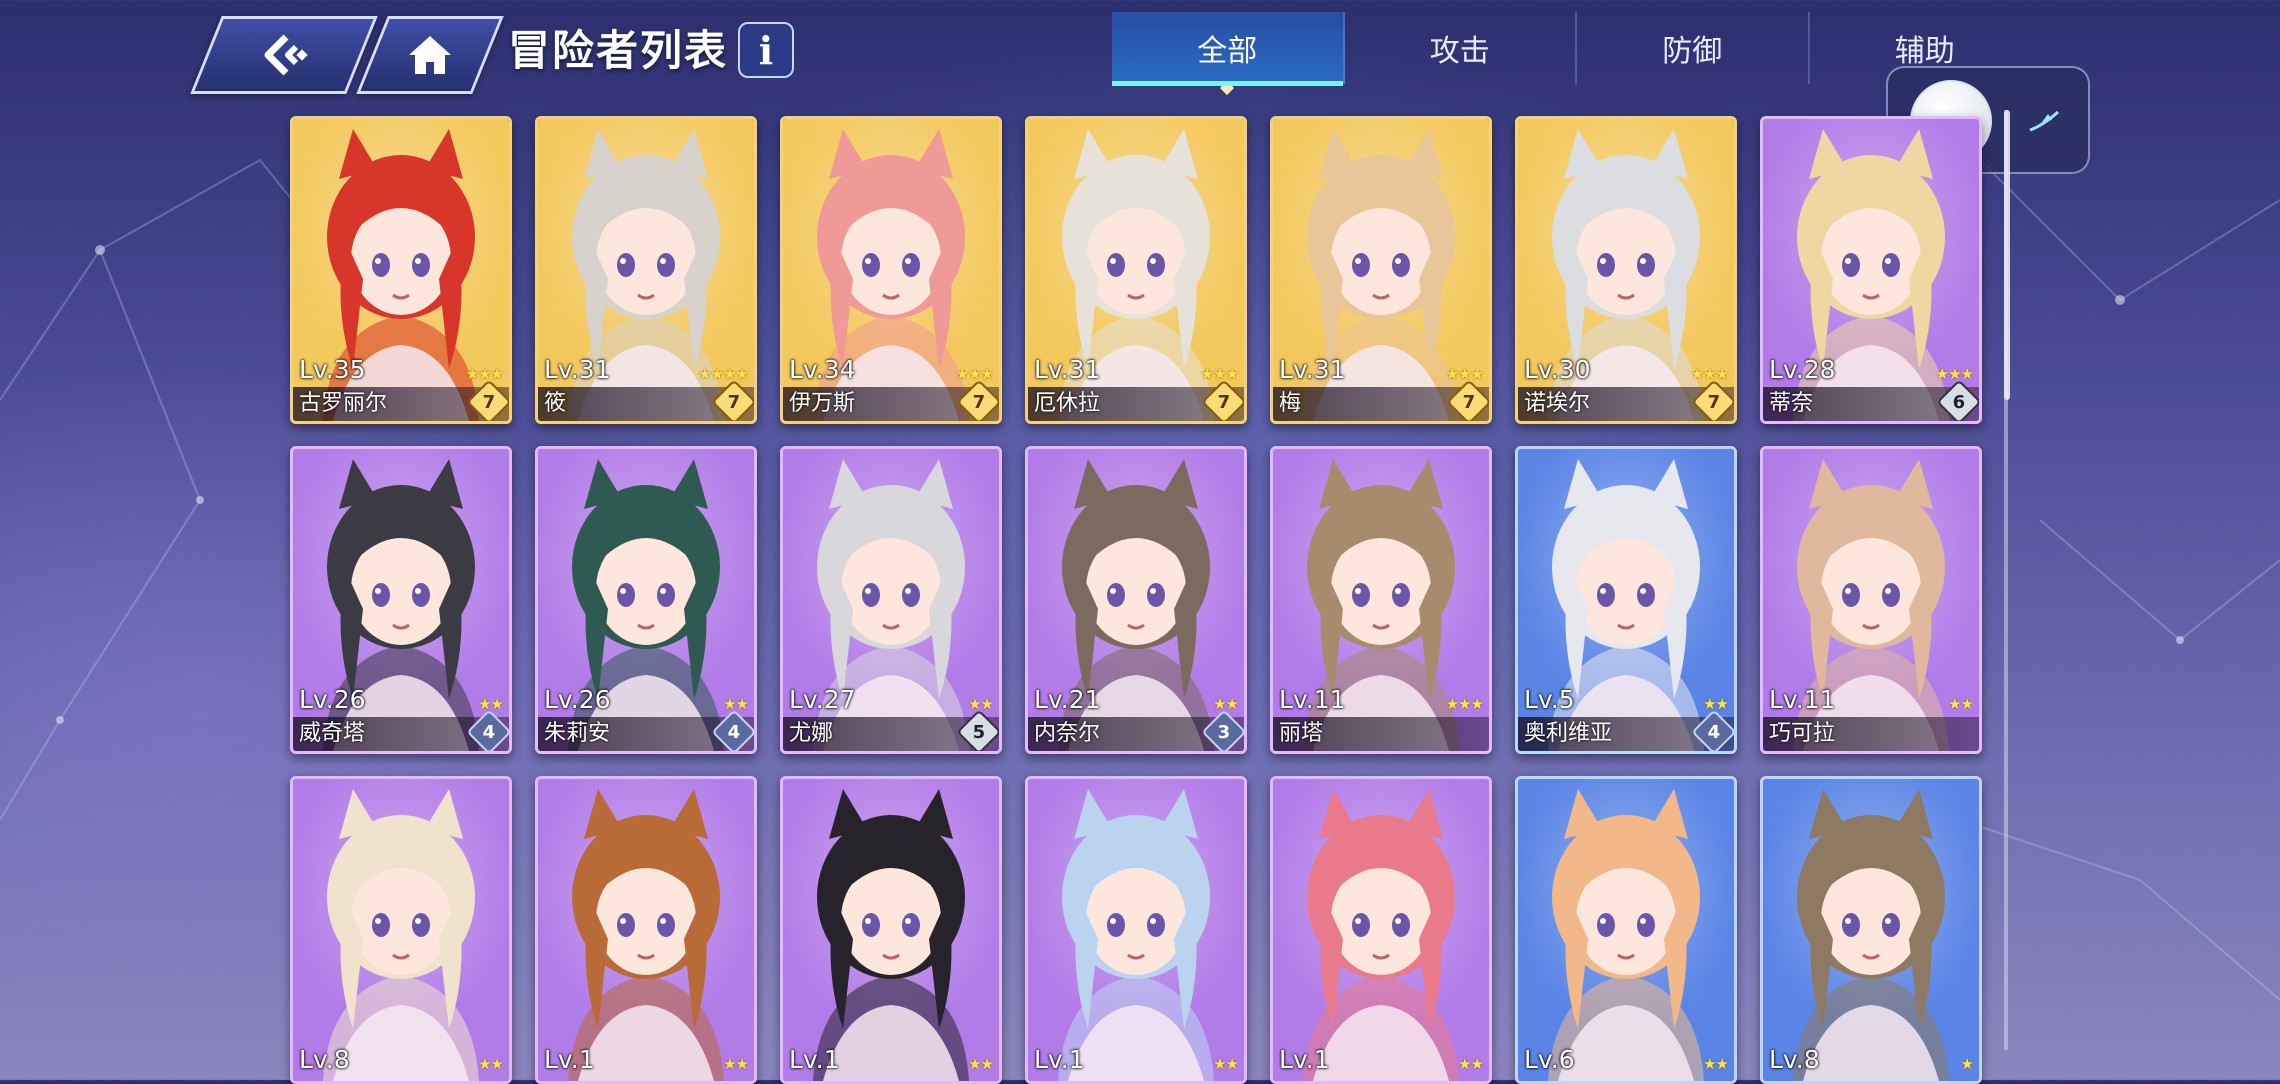 The height and width of the screenshot is (1084, 2280). I want to click on tab-label: 全部, so click(1227, 51).